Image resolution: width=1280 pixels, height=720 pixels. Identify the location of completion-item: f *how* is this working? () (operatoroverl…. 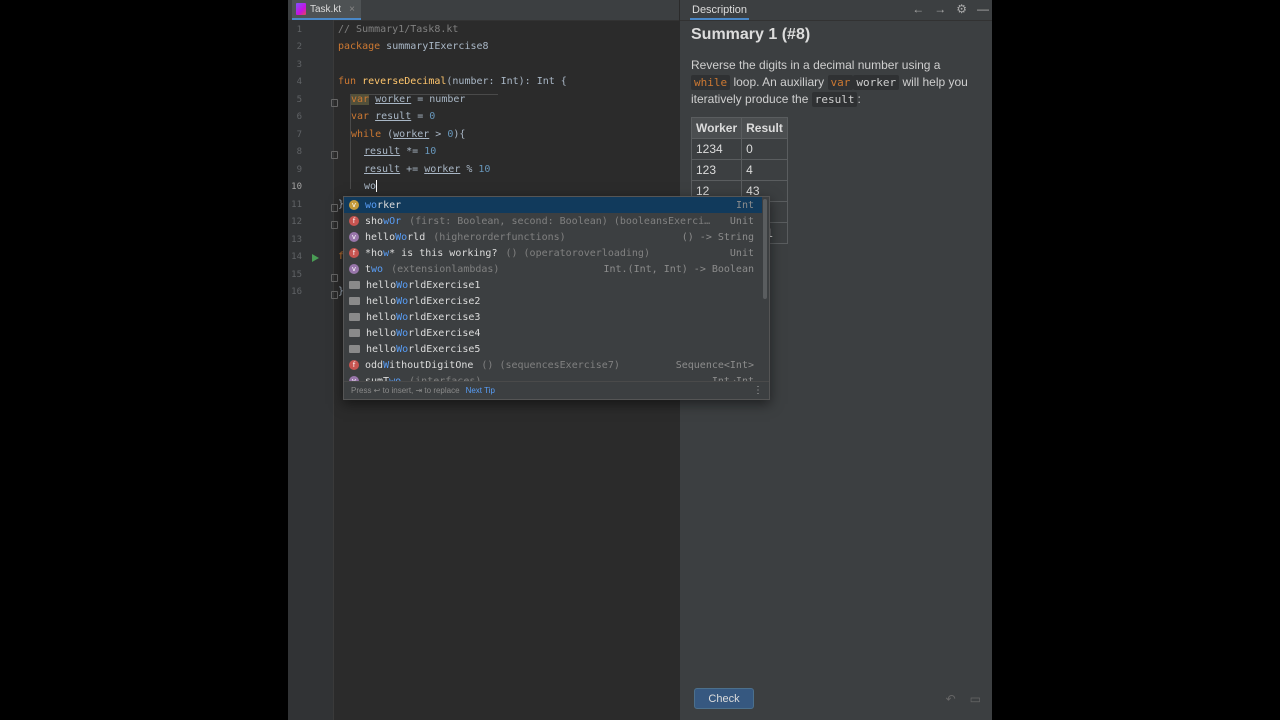
(553, 253).